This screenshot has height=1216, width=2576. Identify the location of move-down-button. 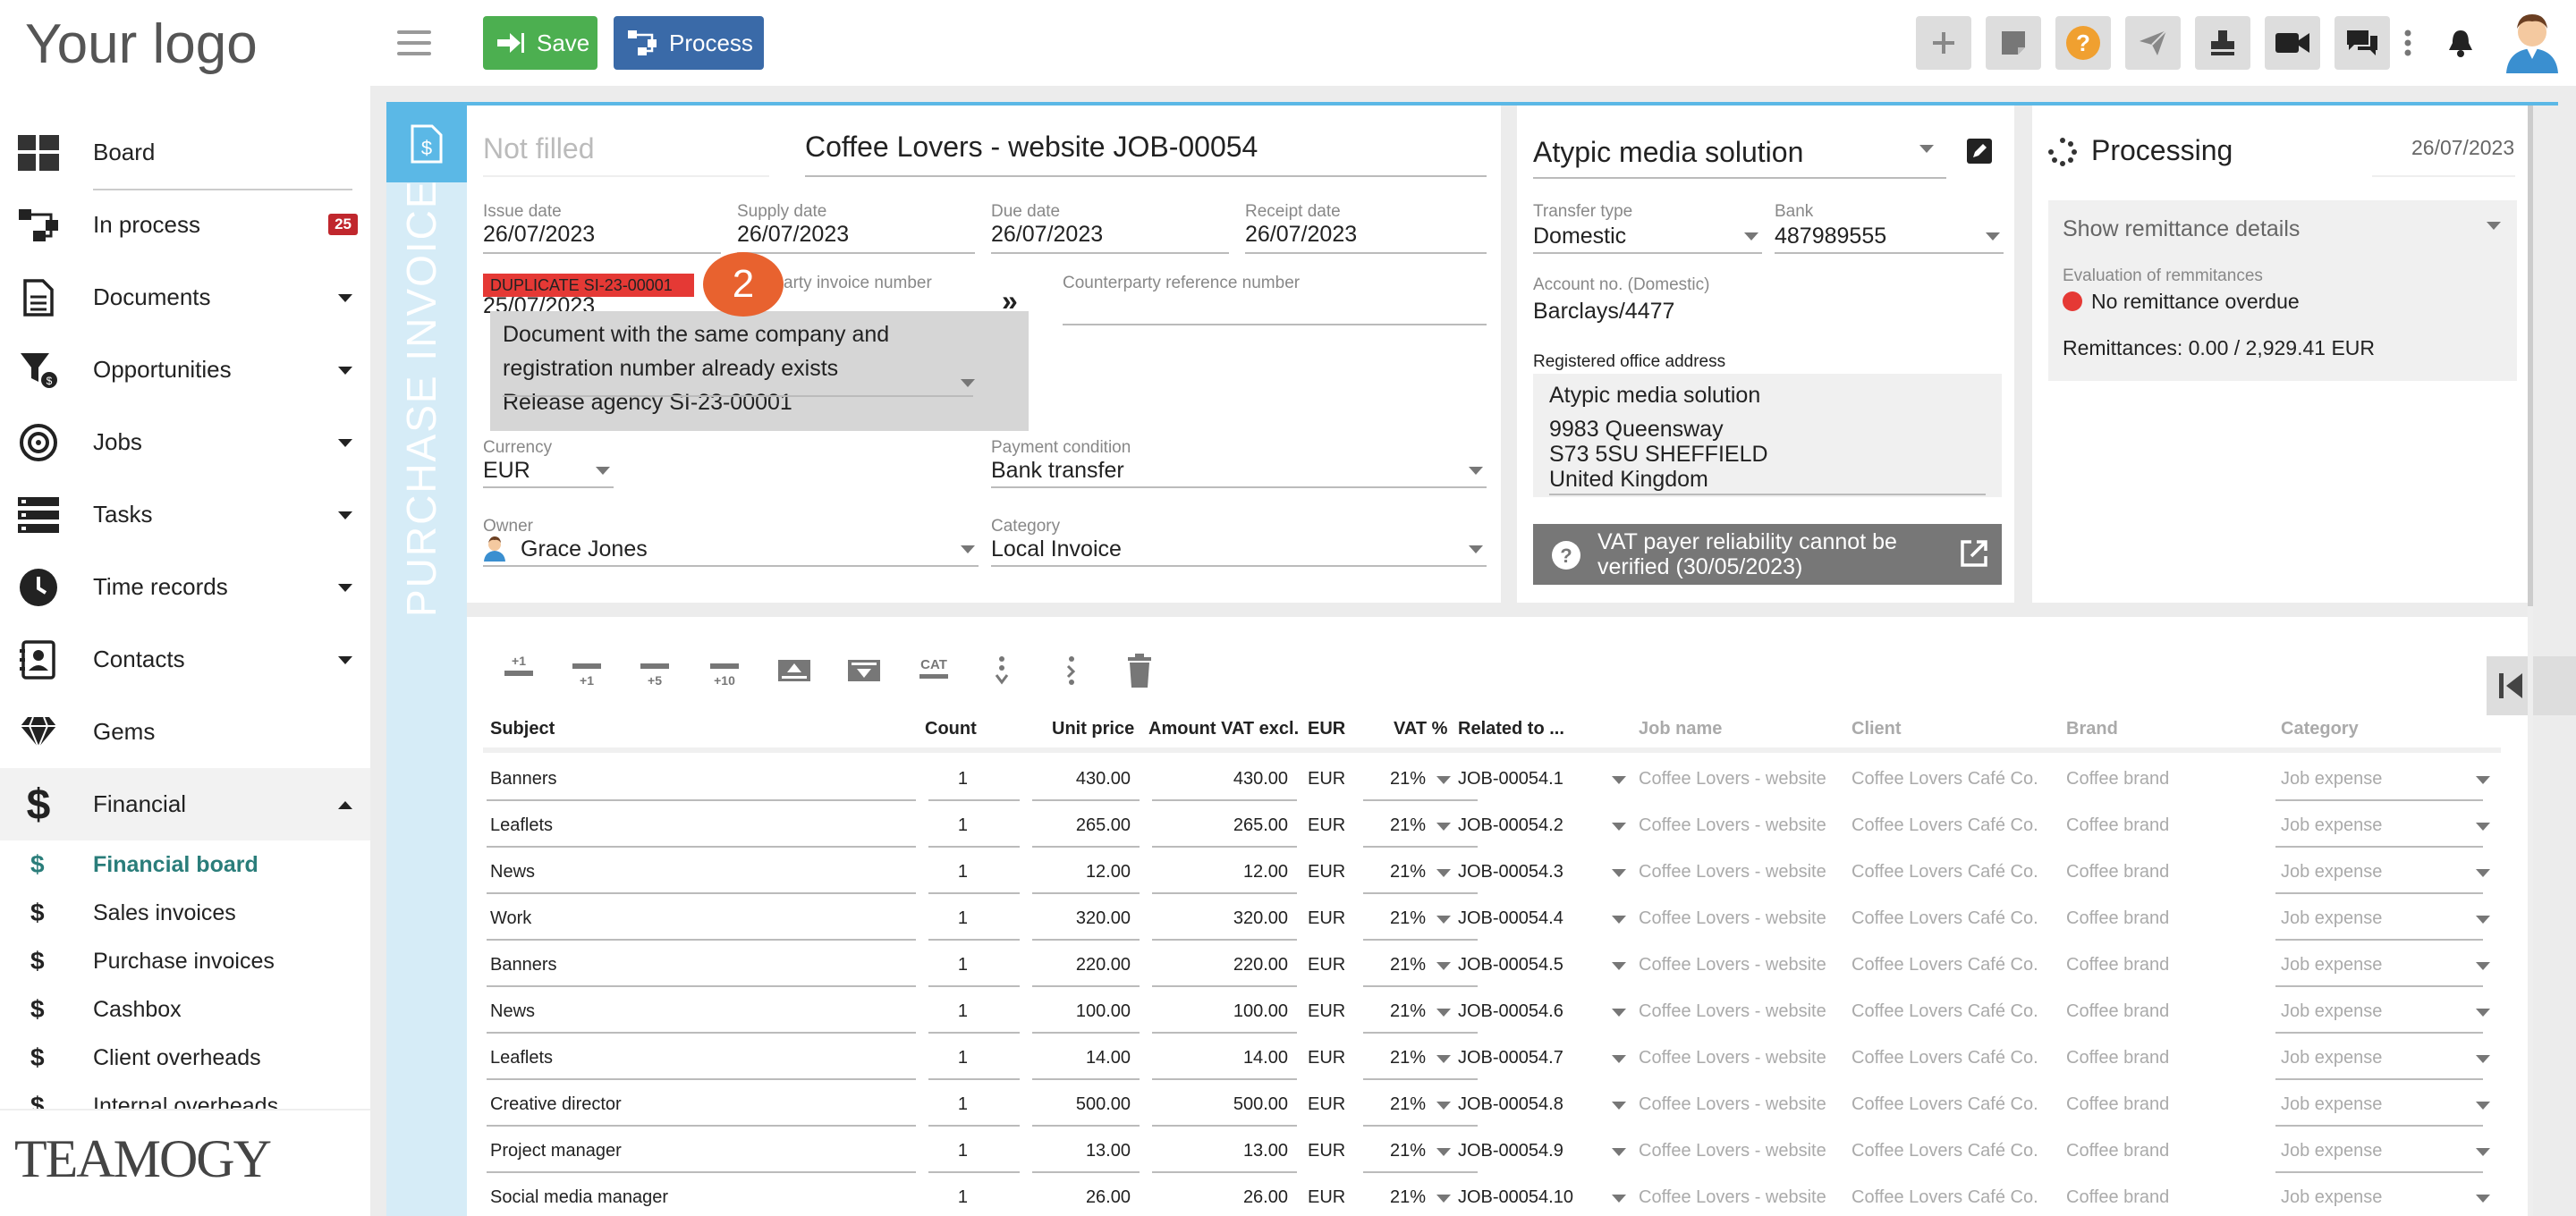
(864, 671).